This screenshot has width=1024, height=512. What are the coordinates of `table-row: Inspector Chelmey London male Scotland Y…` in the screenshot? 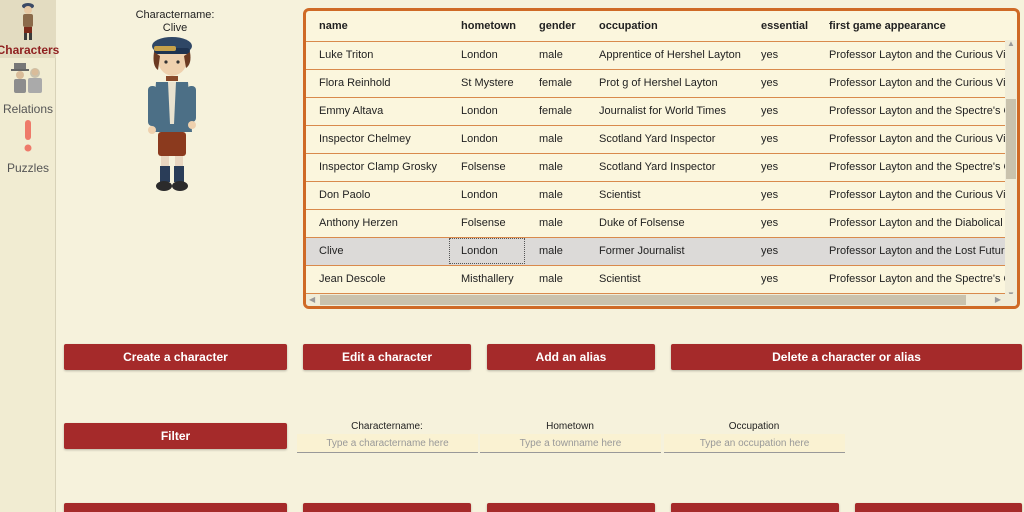 It's located at (661, 139).